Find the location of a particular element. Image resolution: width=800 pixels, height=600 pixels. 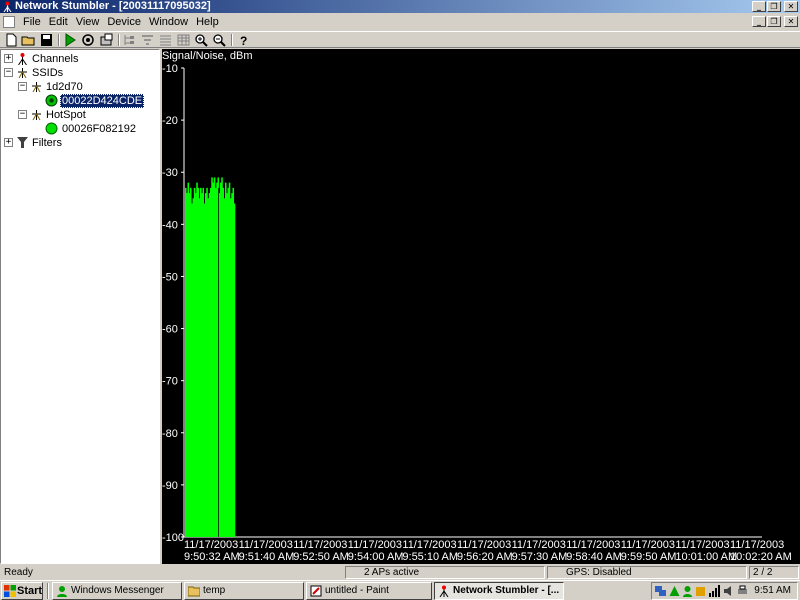

tree-item-channels: + Channels is located at coordinates (79, 59).